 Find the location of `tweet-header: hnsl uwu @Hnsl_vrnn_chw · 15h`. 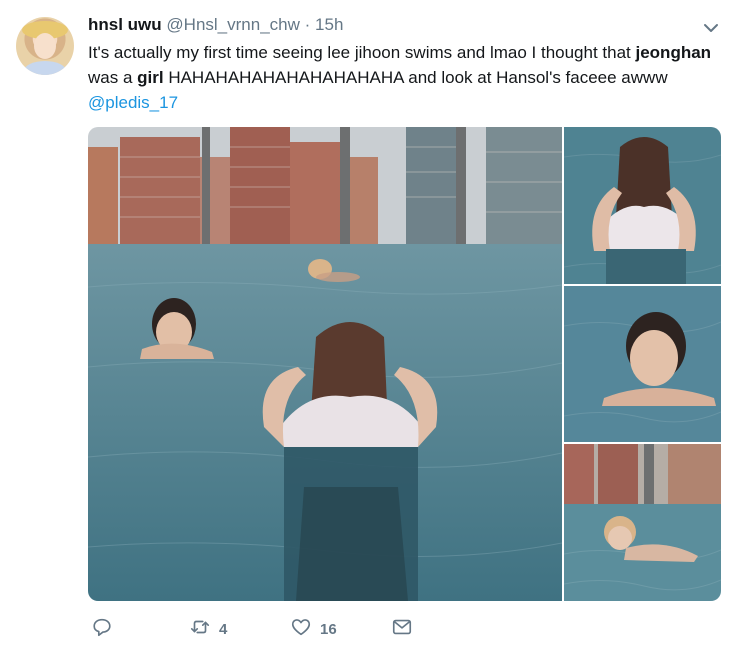

tweet-header: hnsl uwu @Hnsl_vrnn_chw · 15h is located at coordinates (215, 25).